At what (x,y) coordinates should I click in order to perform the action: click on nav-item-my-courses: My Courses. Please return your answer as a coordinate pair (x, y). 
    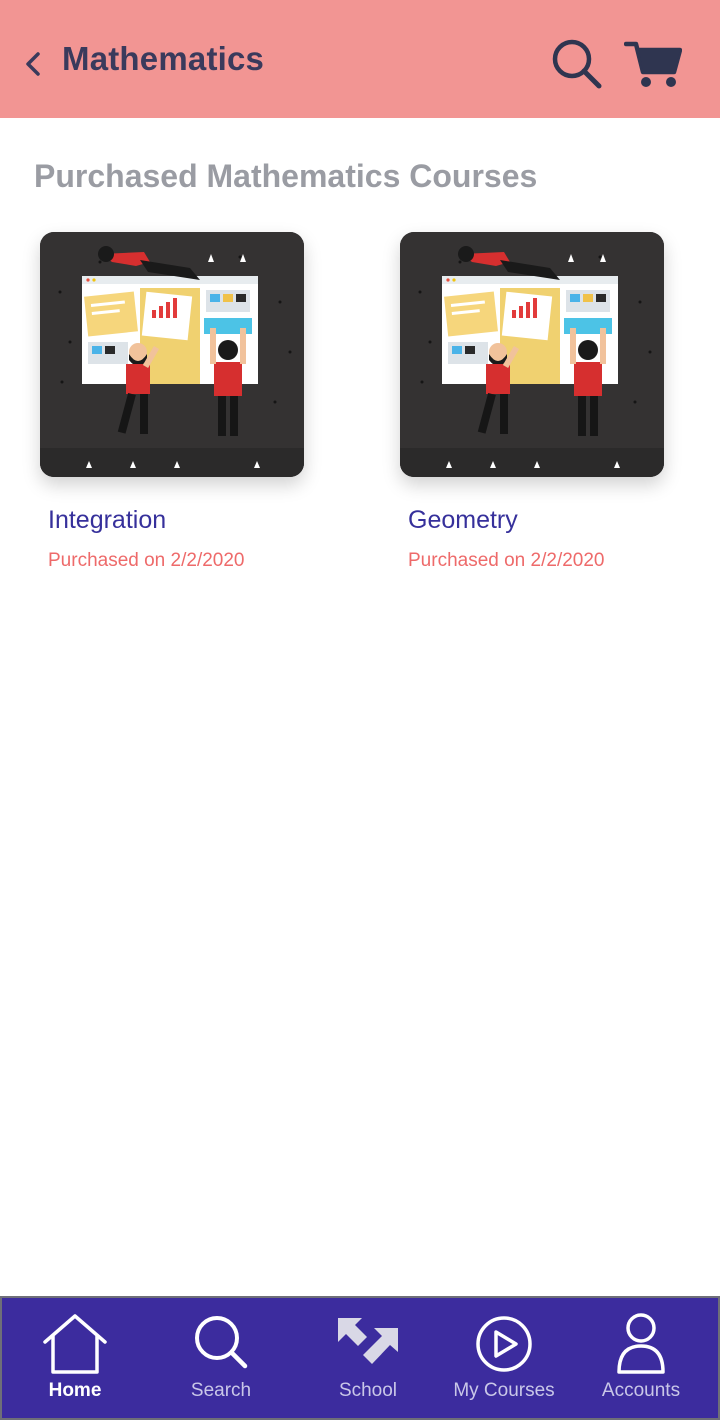
    Looking at the image, I should click on (504, 1358).